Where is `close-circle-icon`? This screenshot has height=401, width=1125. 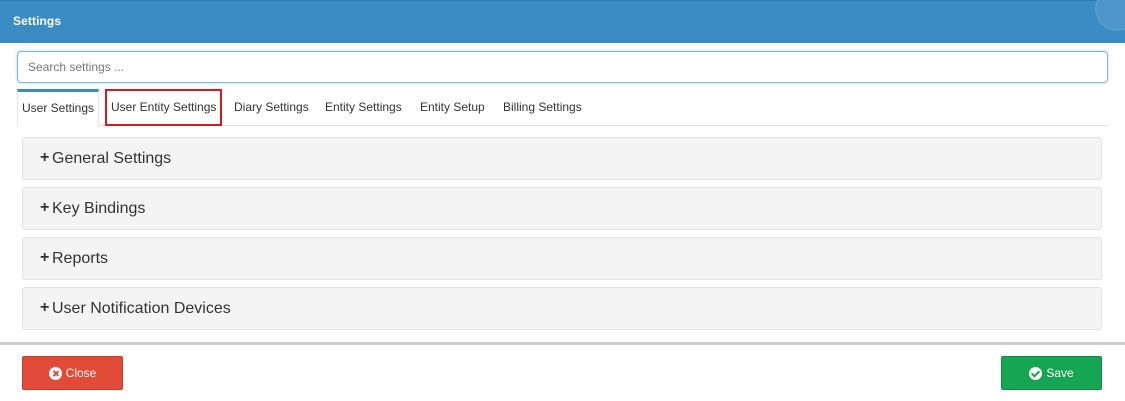
close-circle-icon is located at coordinates (55, 373).